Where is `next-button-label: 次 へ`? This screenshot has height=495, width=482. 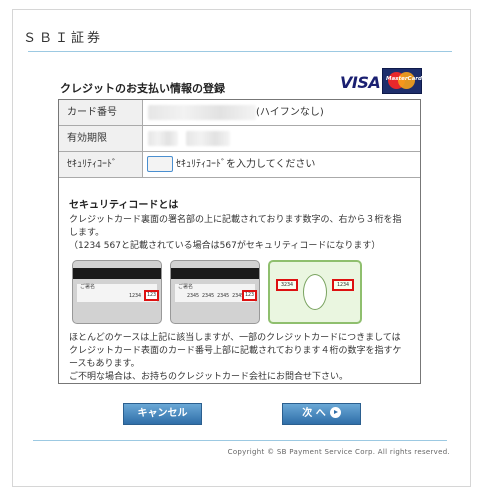
next-button-label: 次 へ is located at coordinates (314, 413).